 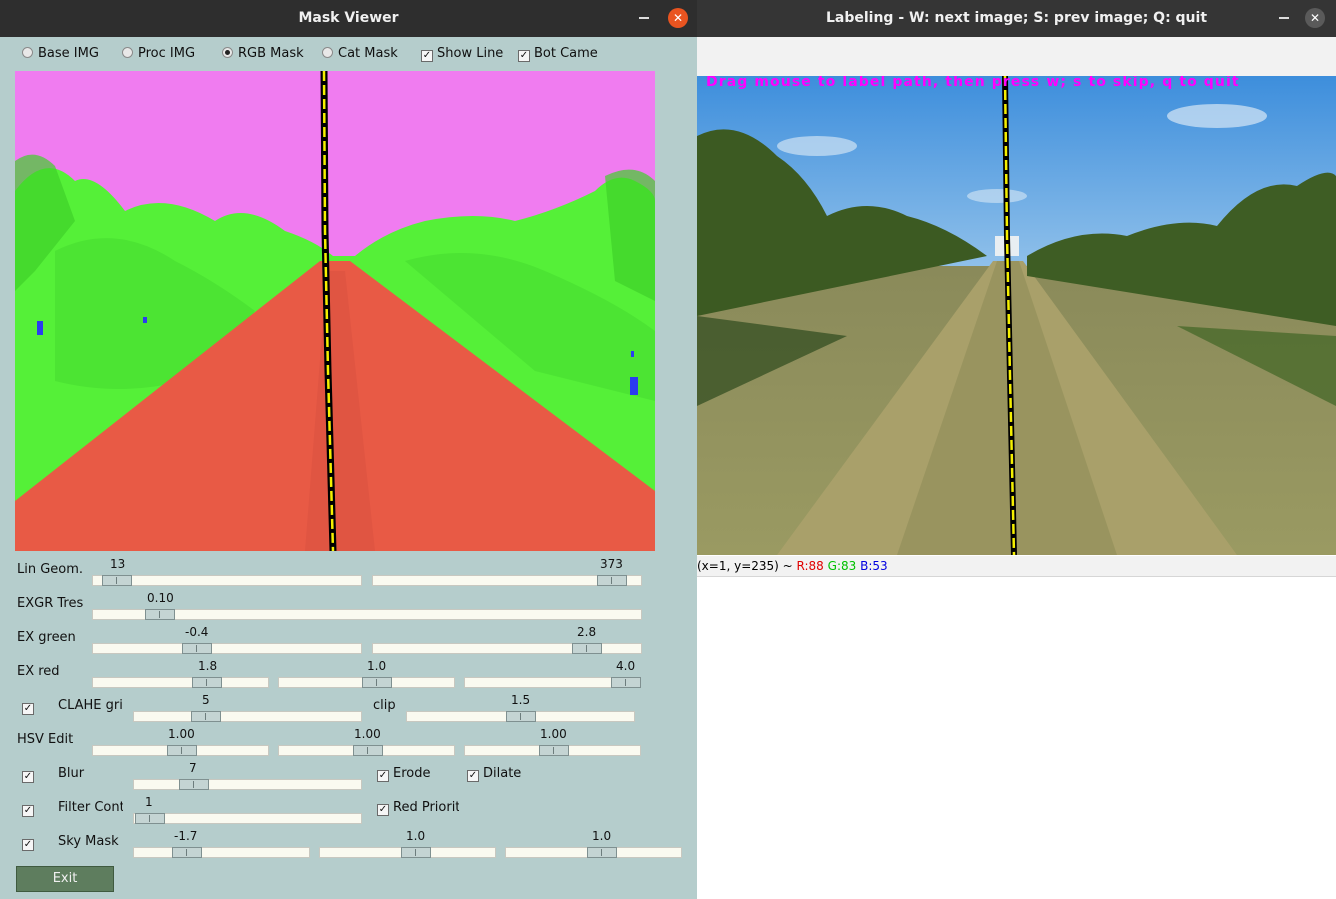 What do you see at coordinates (377, 666) in the screenshot?
I see `ex-red-value-2: 1.0` at bounding box center [377, 666].